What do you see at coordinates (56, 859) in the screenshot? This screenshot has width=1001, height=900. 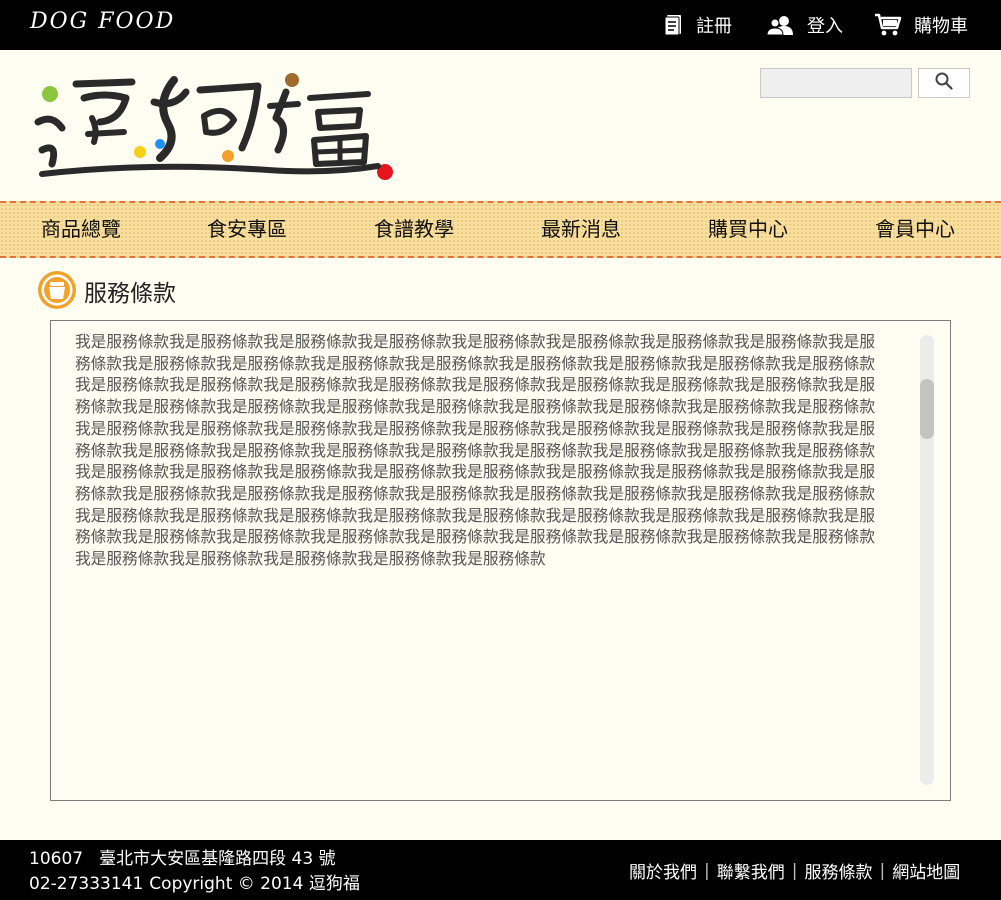 I see `postal-code: 10607` at bounding box center [56, 859].